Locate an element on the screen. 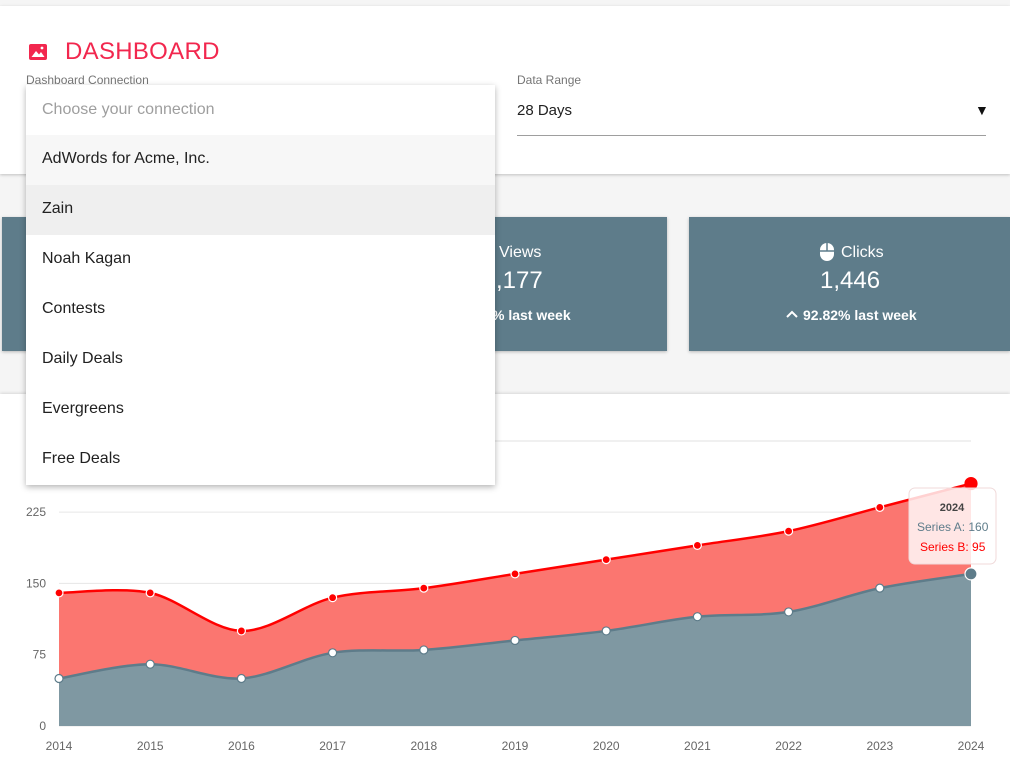  x-tick-label: 2019 is located at coordinates (515, 746).